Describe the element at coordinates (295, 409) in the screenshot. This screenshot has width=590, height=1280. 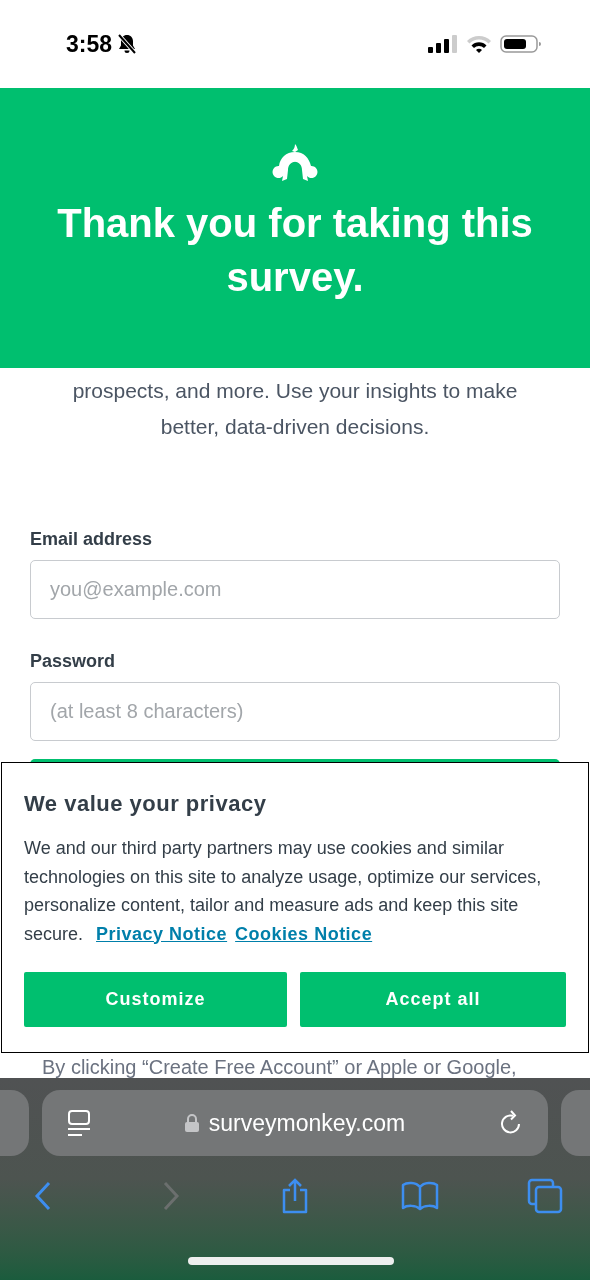
I see `intro-text: prospects, and more. Use your insights to make better, data-driven decisions.` at that location.